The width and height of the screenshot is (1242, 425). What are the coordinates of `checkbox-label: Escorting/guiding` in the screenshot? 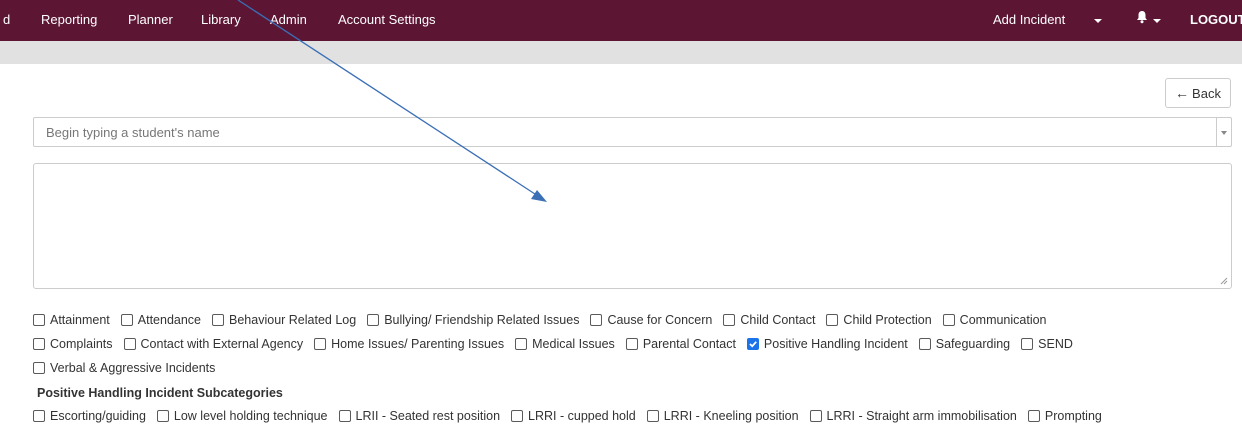 It's located at (98, 416).